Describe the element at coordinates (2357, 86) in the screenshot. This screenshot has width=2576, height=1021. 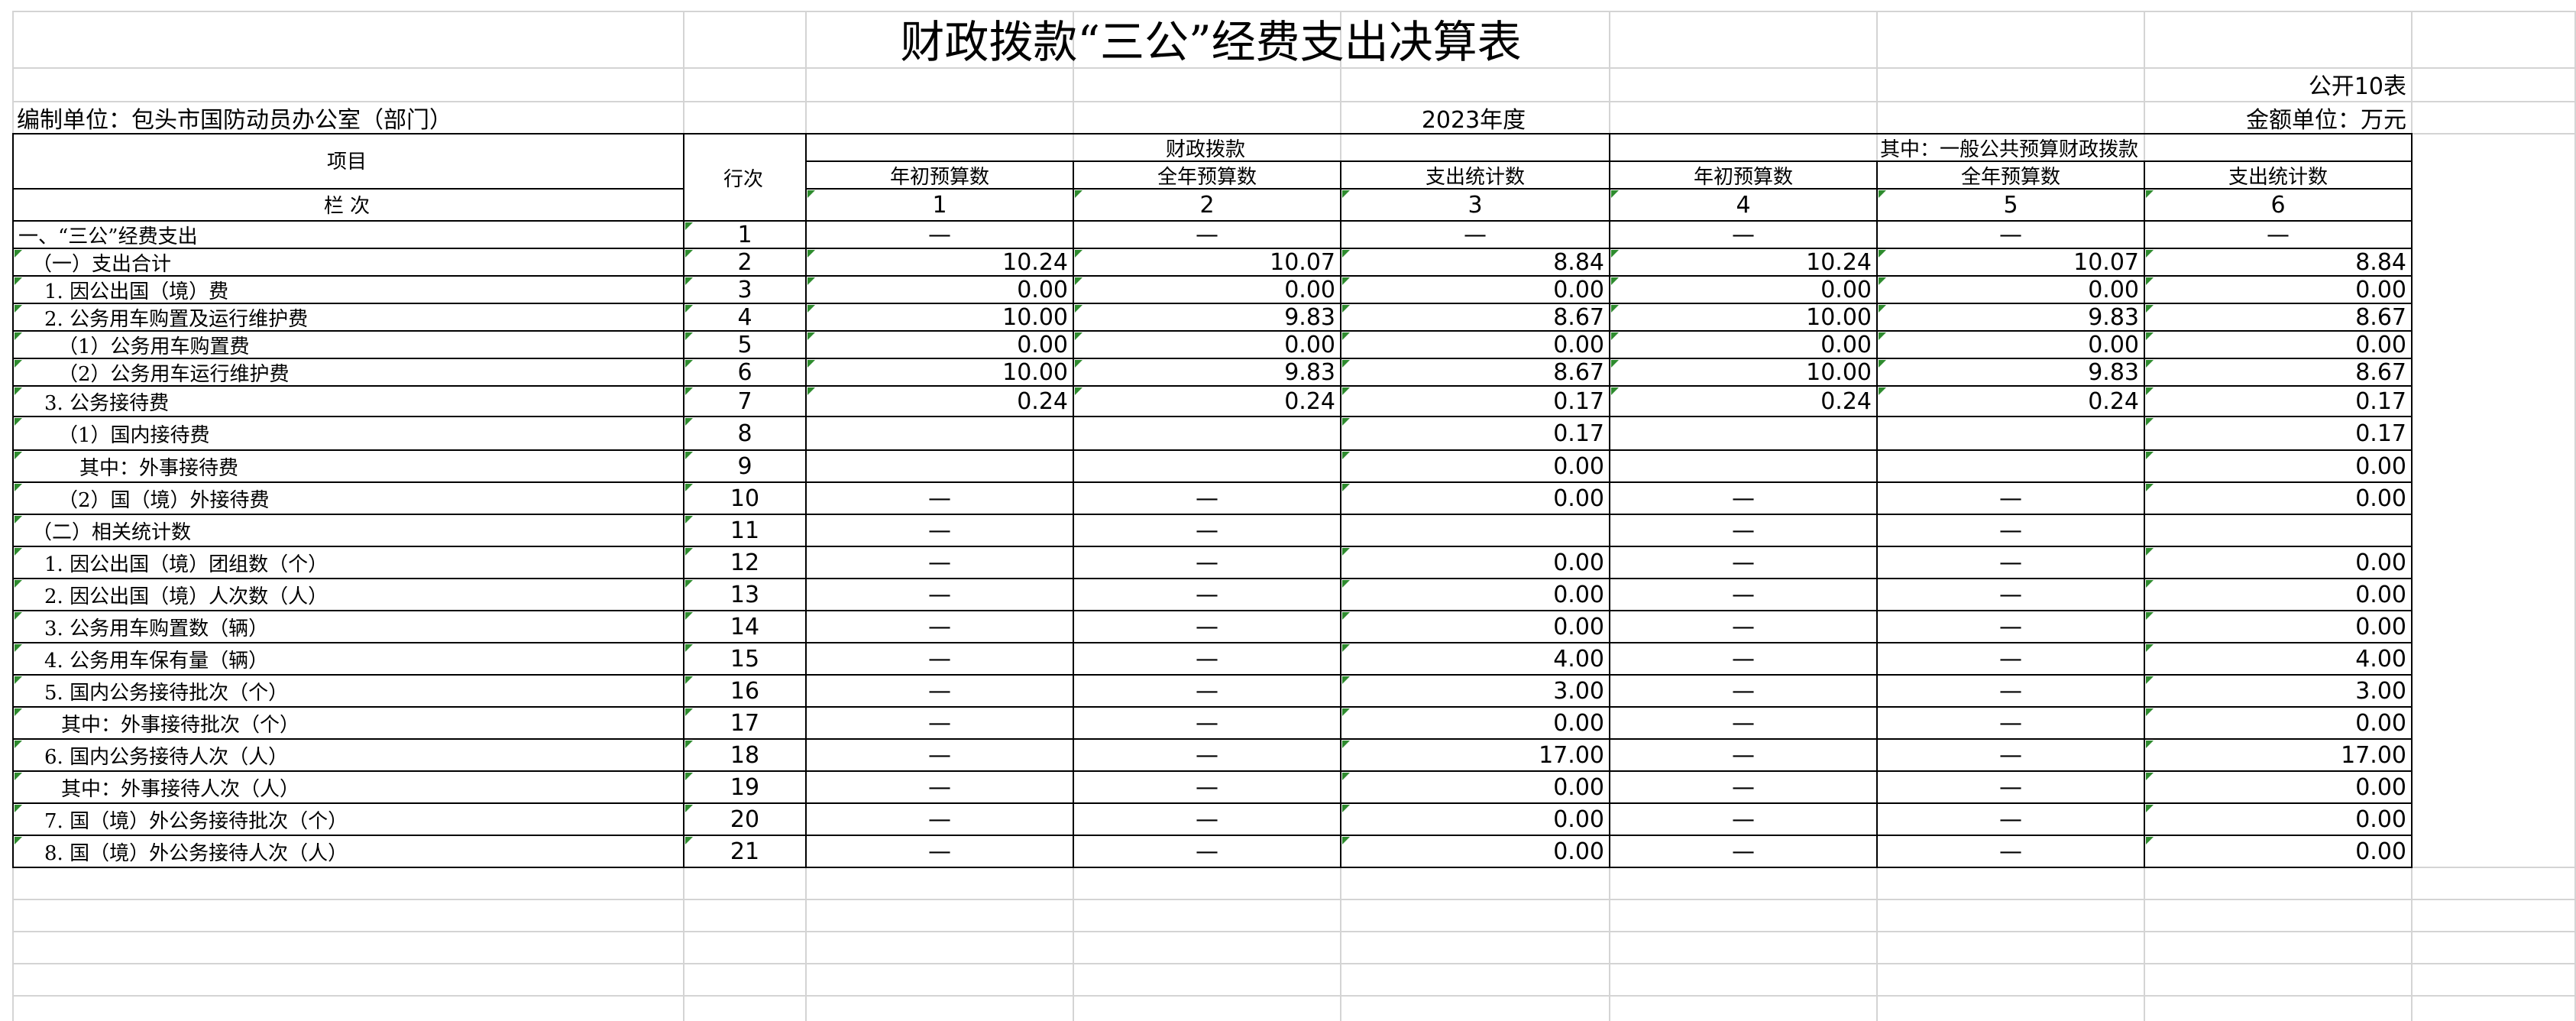
I see `form-number: 公开10表` at that location.